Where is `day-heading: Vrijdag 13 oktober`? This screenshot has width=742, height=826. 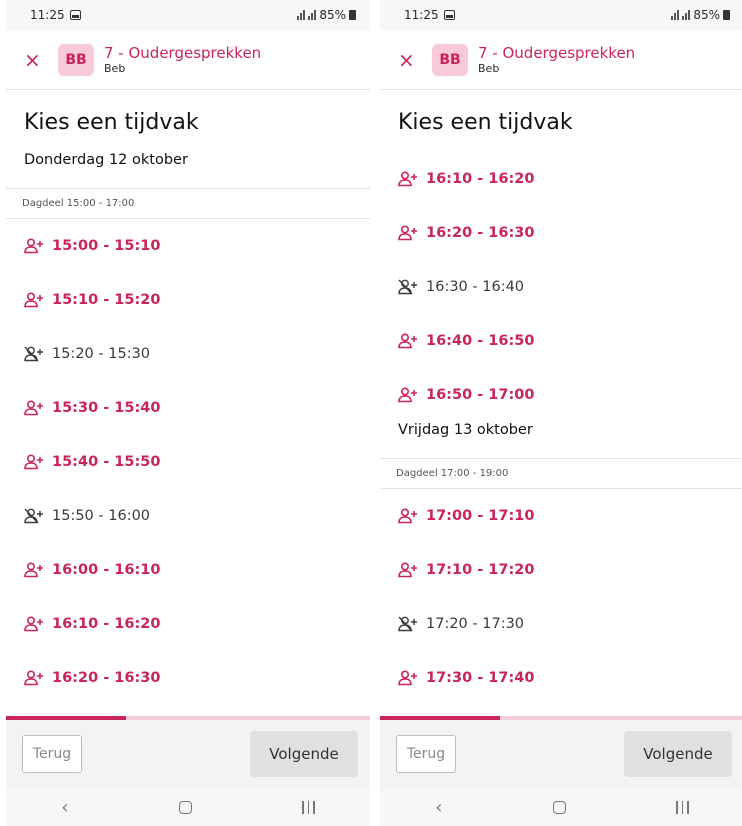 day-heading: Vrijdag 13 oktober is located at coordinates (465, 430).